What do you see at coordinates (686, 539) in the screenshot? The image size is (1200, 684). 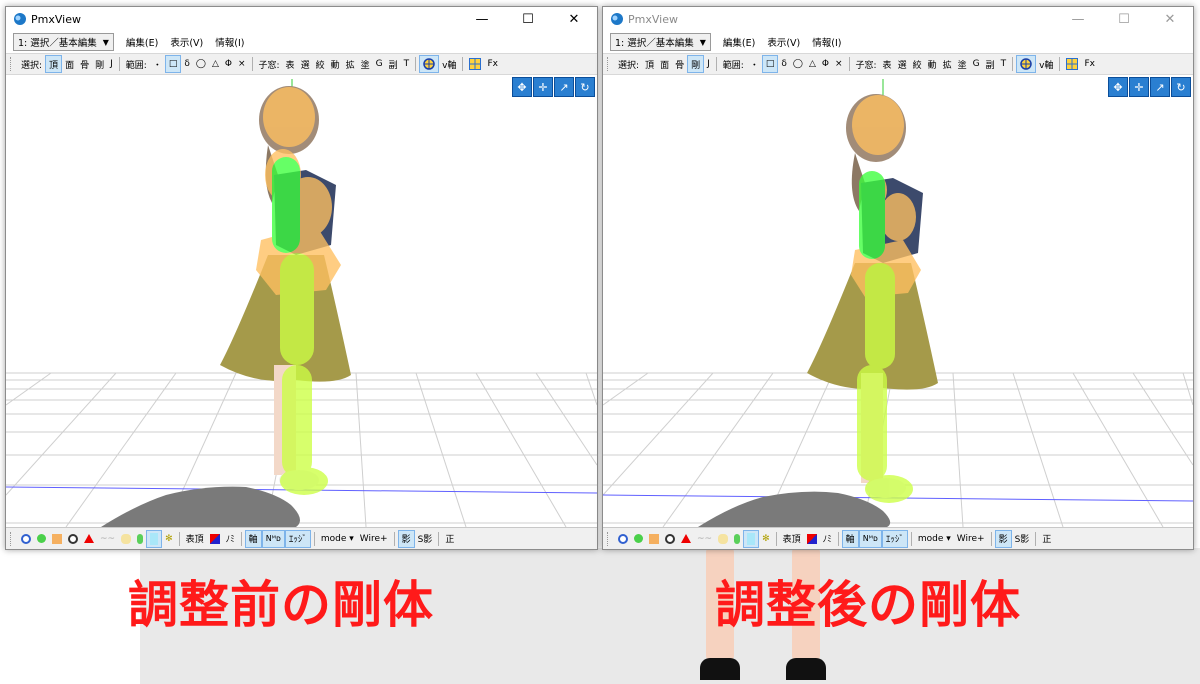 I see `red-triangle-icon` at bounding box center [686, 539].